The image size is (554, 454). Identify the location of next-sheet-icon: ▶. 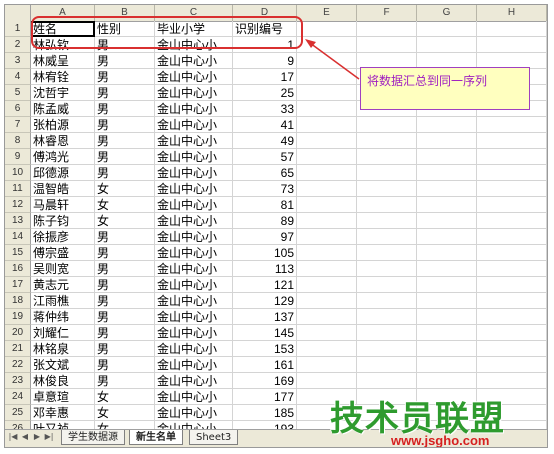
(37, 436).